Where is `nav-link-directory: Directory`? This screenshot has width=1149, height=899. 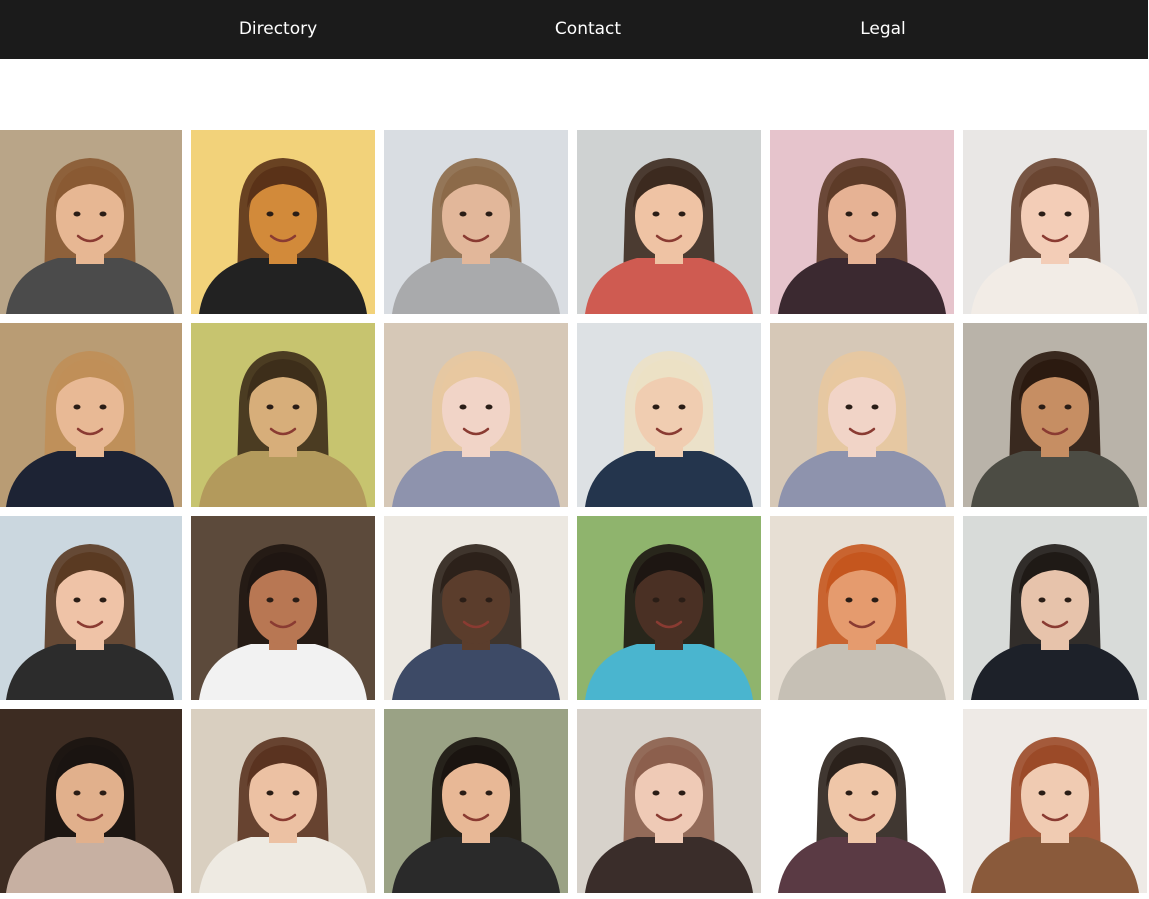 nav-link-directory: Directory is located at coordinates (278, 29).